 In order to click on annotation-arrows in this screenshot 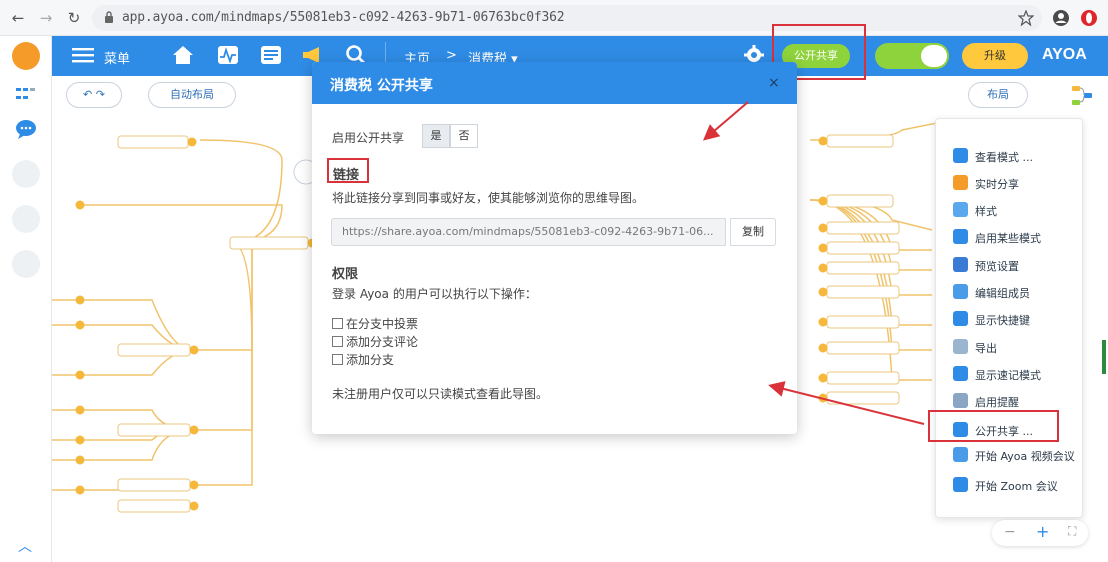, I will do `click(813, 263)`.